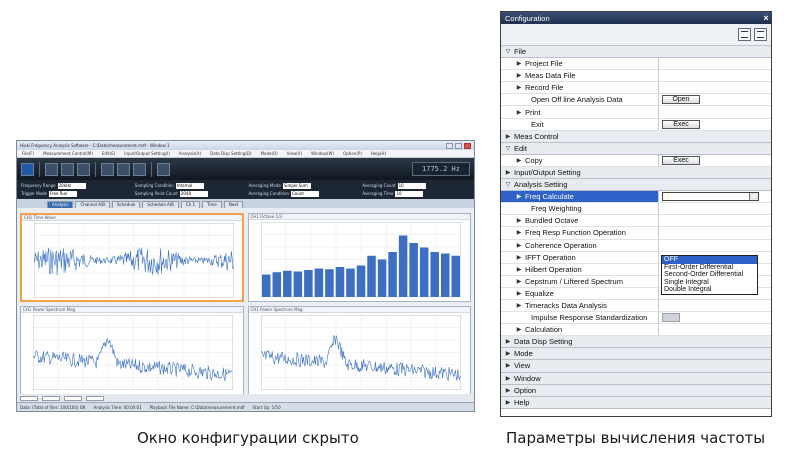 The image size is (800, 455). What do you see at coordinates (359, 257) in the screenshot?
I see `octave-plot: CH1 Octave 1/3` at bounding box center [359, 257].